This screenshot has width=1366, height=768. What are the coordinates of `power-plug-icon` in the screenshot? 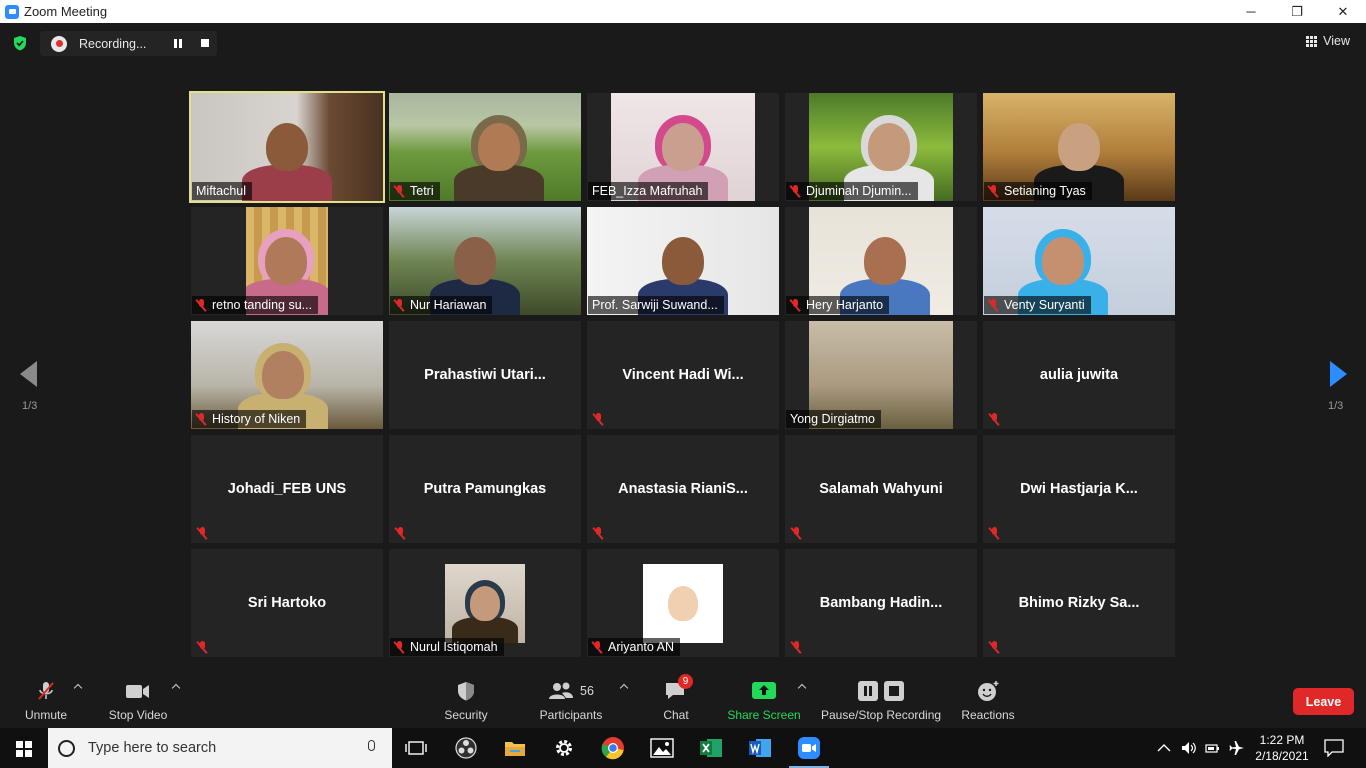 It's located at (1213, 748).